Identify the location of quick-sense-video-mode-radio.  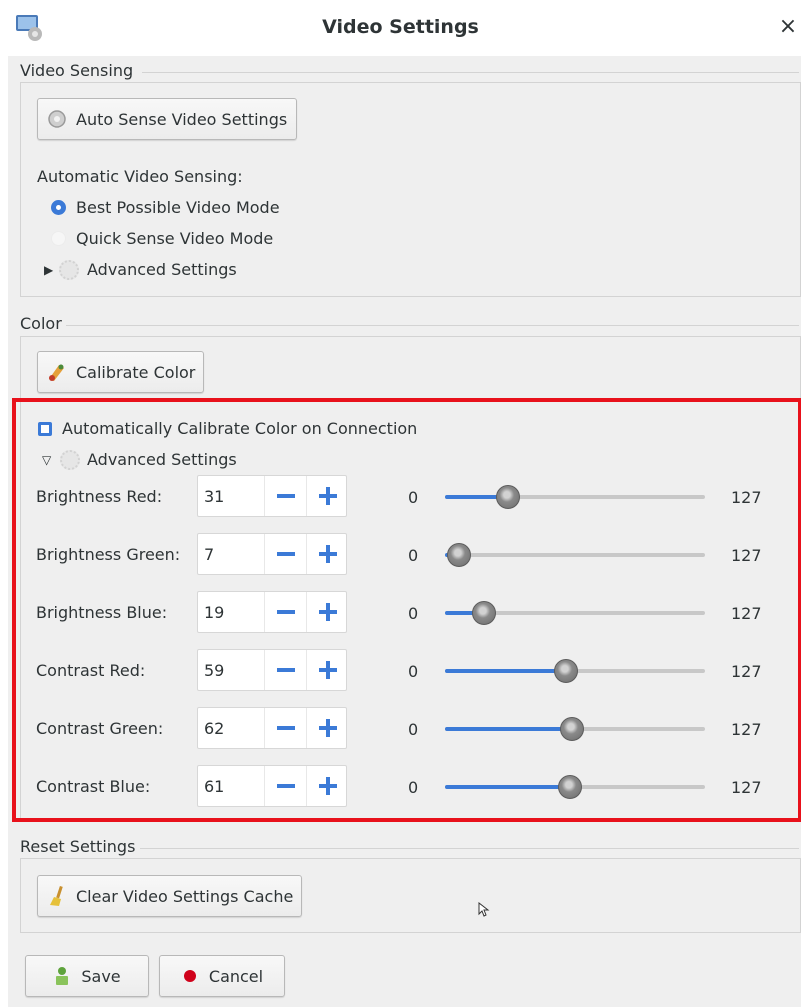
(58, 238).